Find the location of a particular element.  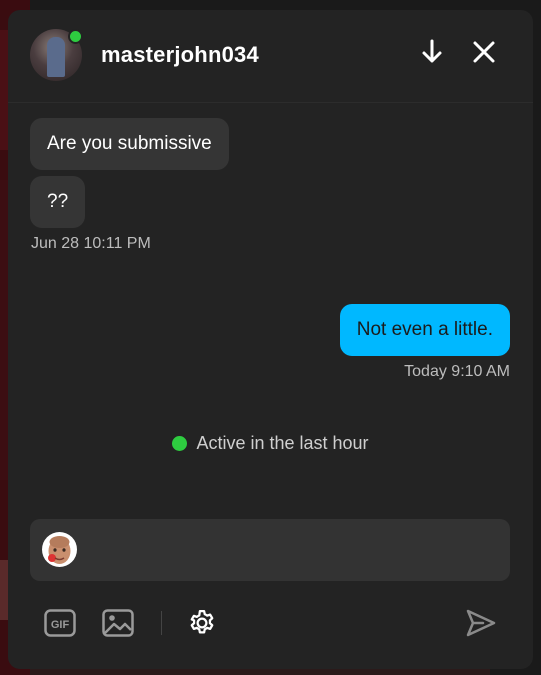

send-icon is located at coordinates (481, 623).